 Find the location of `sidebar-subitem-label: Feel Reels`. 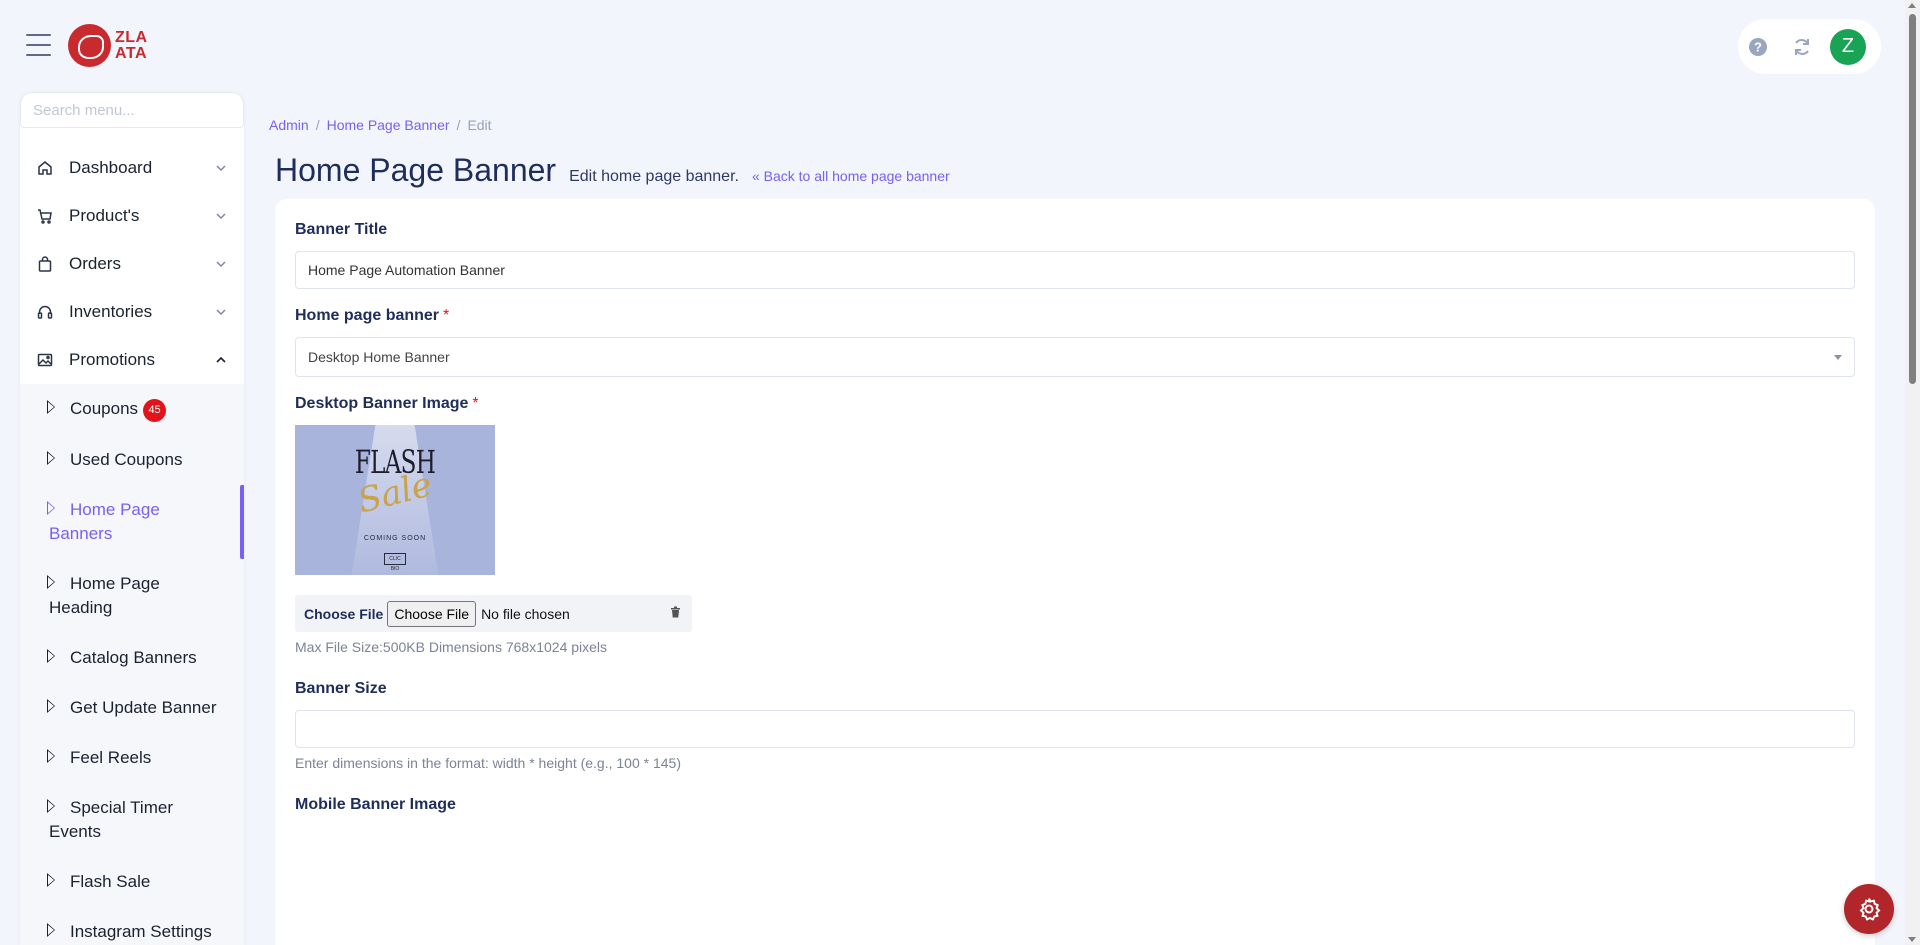

sidebar-subitem-label: Feel Reels is located at coordinates (111, 757).